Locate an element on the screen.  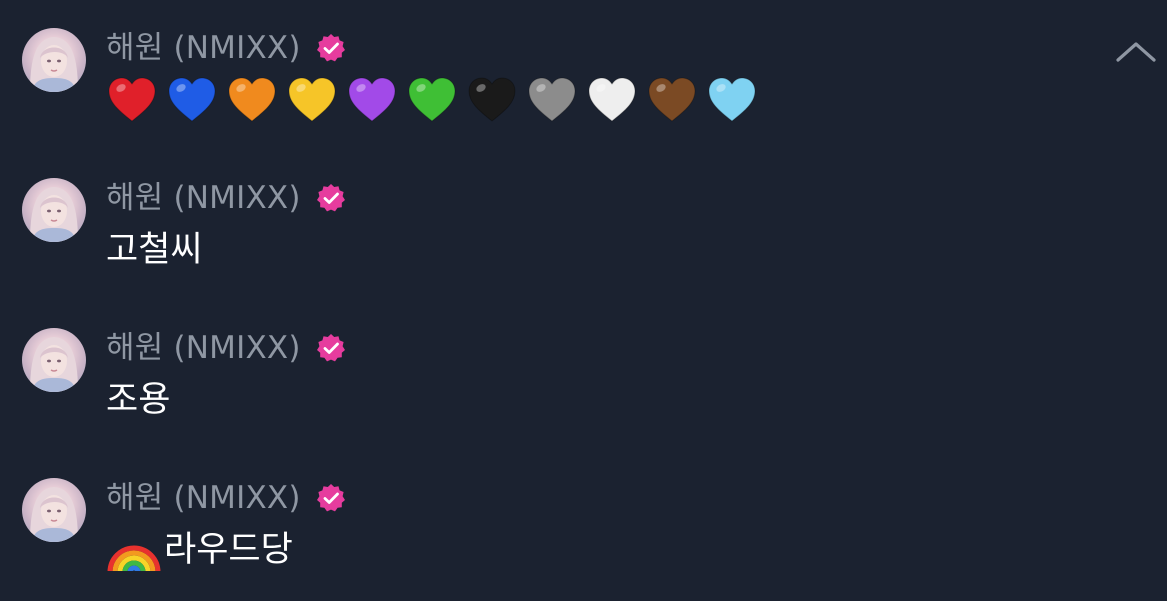
message-body: 조용 is located at coordinates (138, 400).